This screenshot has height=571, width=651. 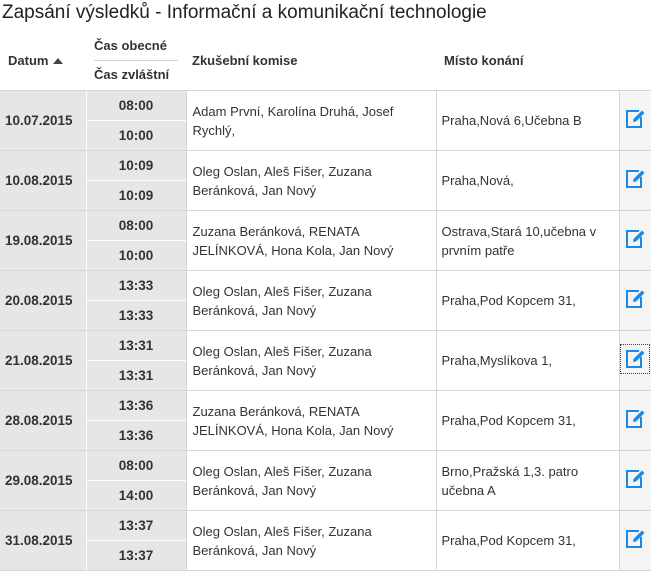 What do you see at coordinates (527, 60) in the screenshot?
I see `column-header-place: Místo konání` at bounding box center [527, 60].